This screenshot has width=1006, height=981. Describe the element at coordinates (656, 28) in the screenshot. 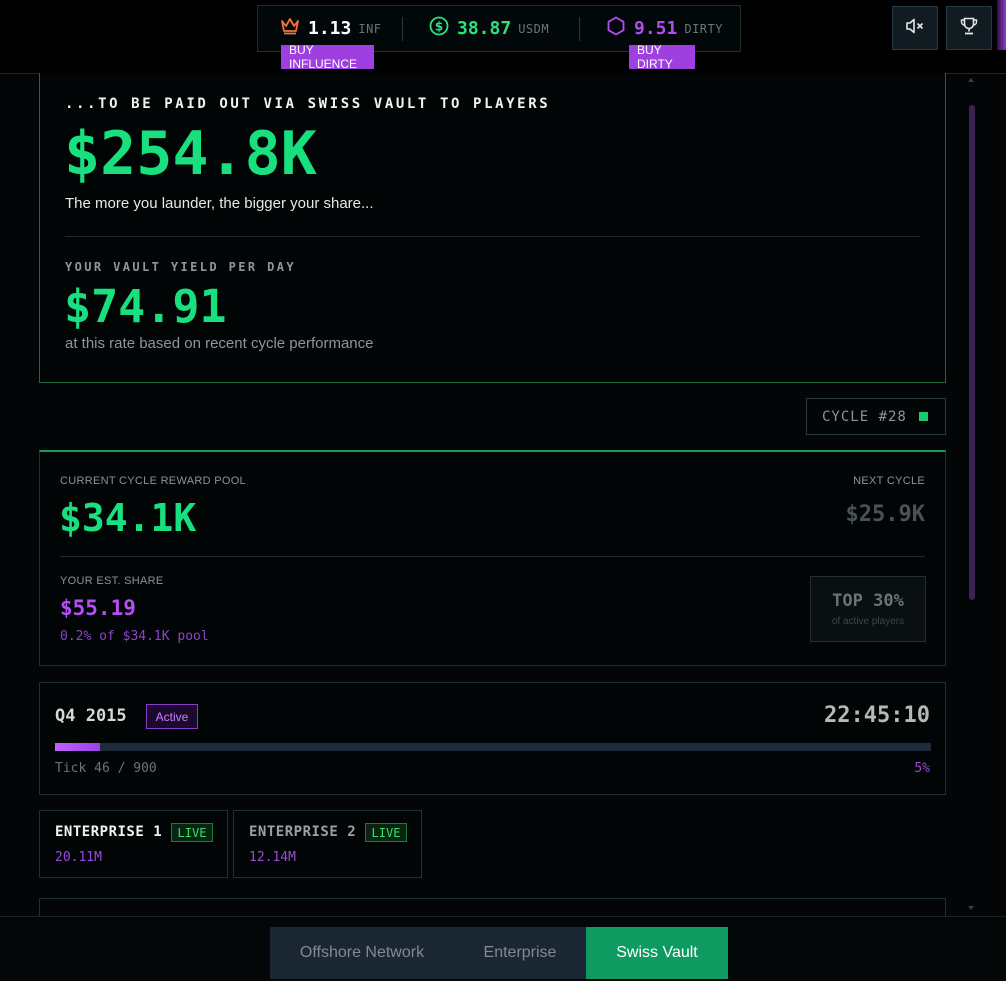

I see `dirty-value: 9.51` at that location.